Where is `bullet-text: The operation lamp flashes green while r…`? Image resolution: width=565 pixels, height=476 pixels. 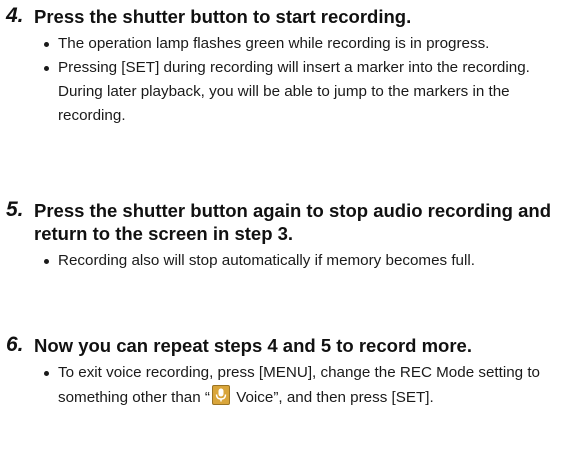
bullet-text: The operation lamp flashes green while r… is located at coordinates (274, 43).